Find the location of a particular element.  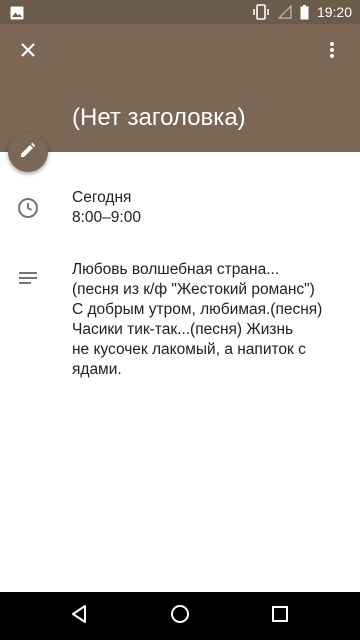

close-button is located at coordinates (28, 52).